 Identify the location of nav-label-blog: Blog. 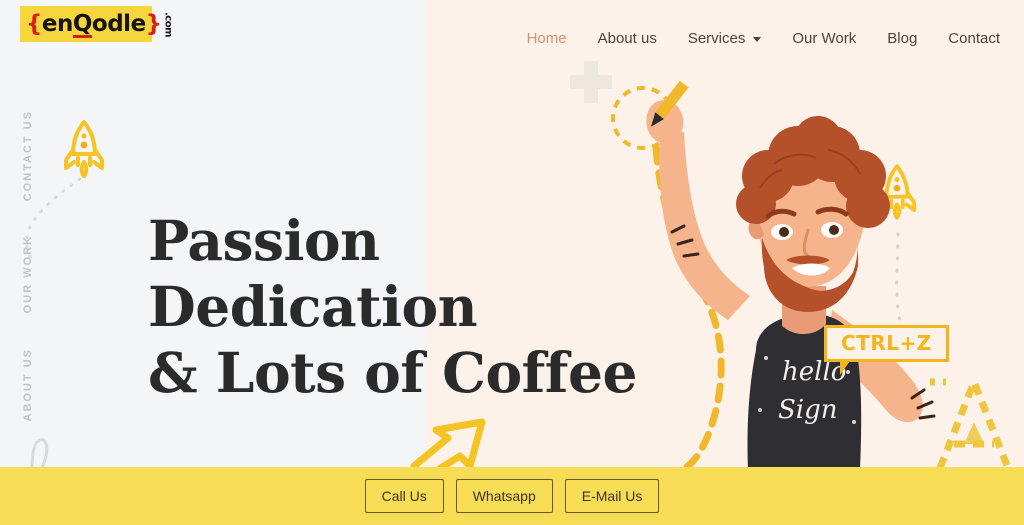
(902, 38).